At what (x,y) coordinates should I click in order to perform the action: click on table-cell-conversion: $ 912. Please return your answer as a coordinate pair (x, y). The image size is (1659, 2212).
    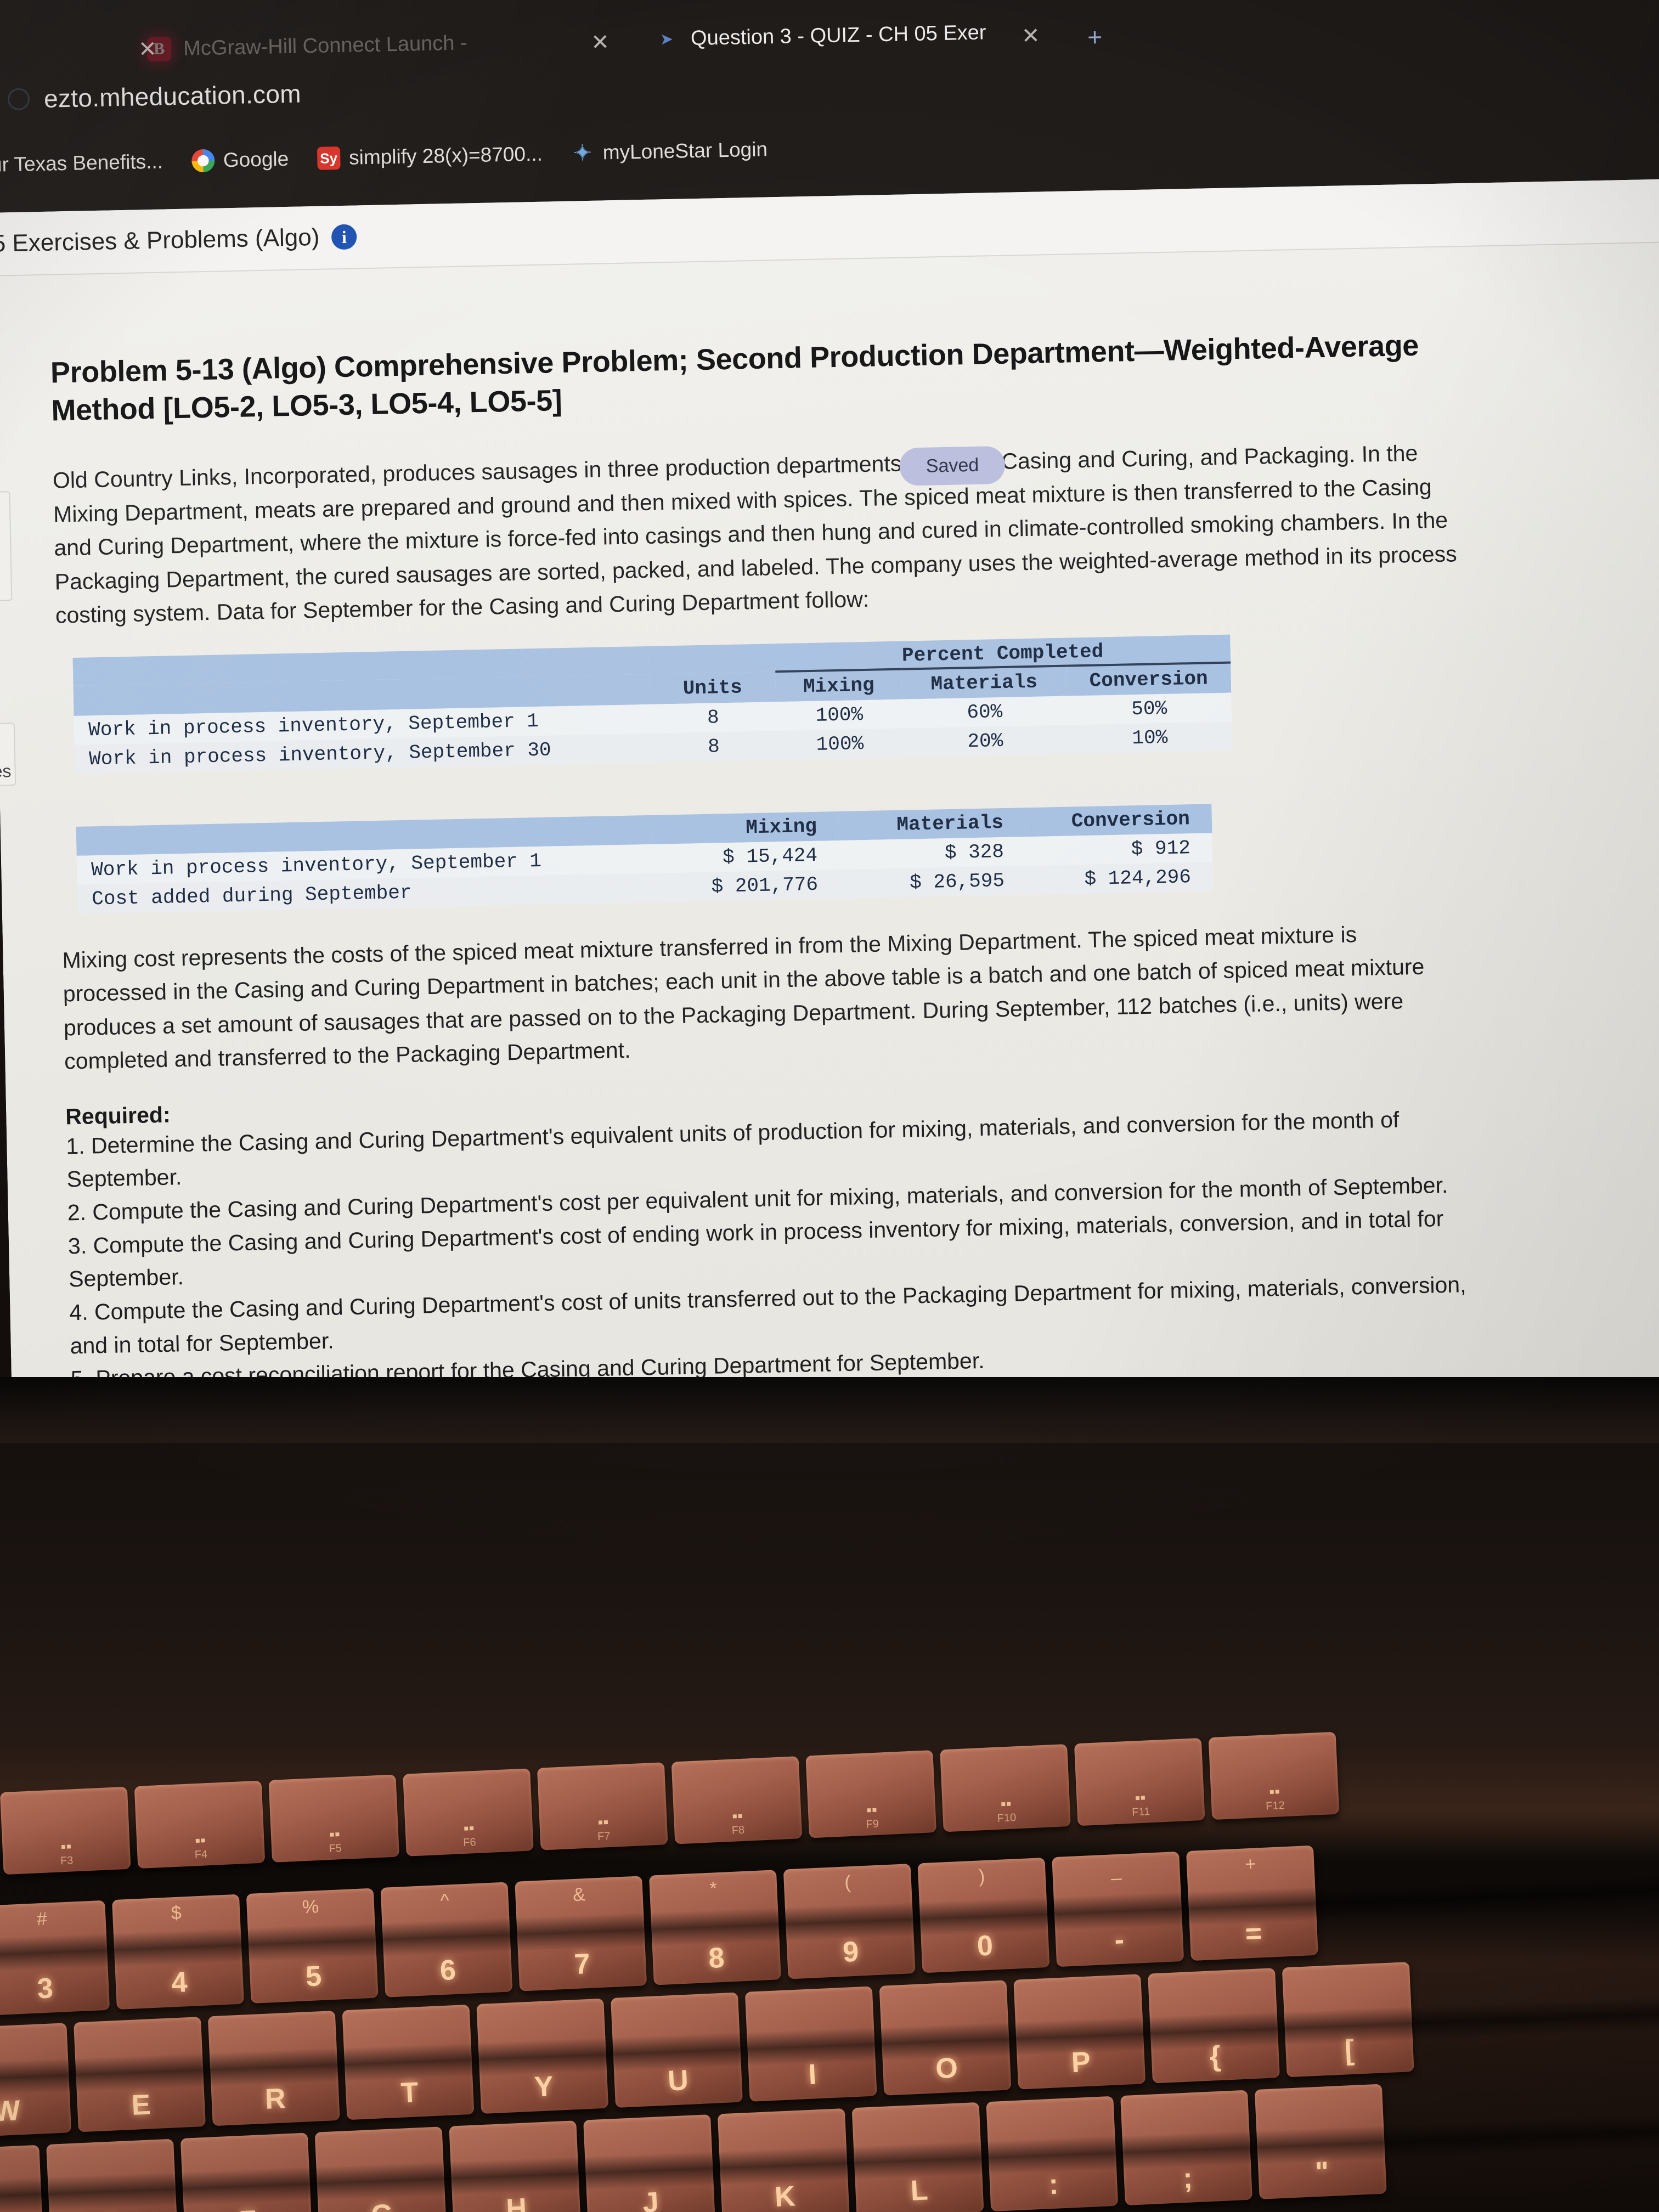
    Looking at the image, I should click on (1119, 849).